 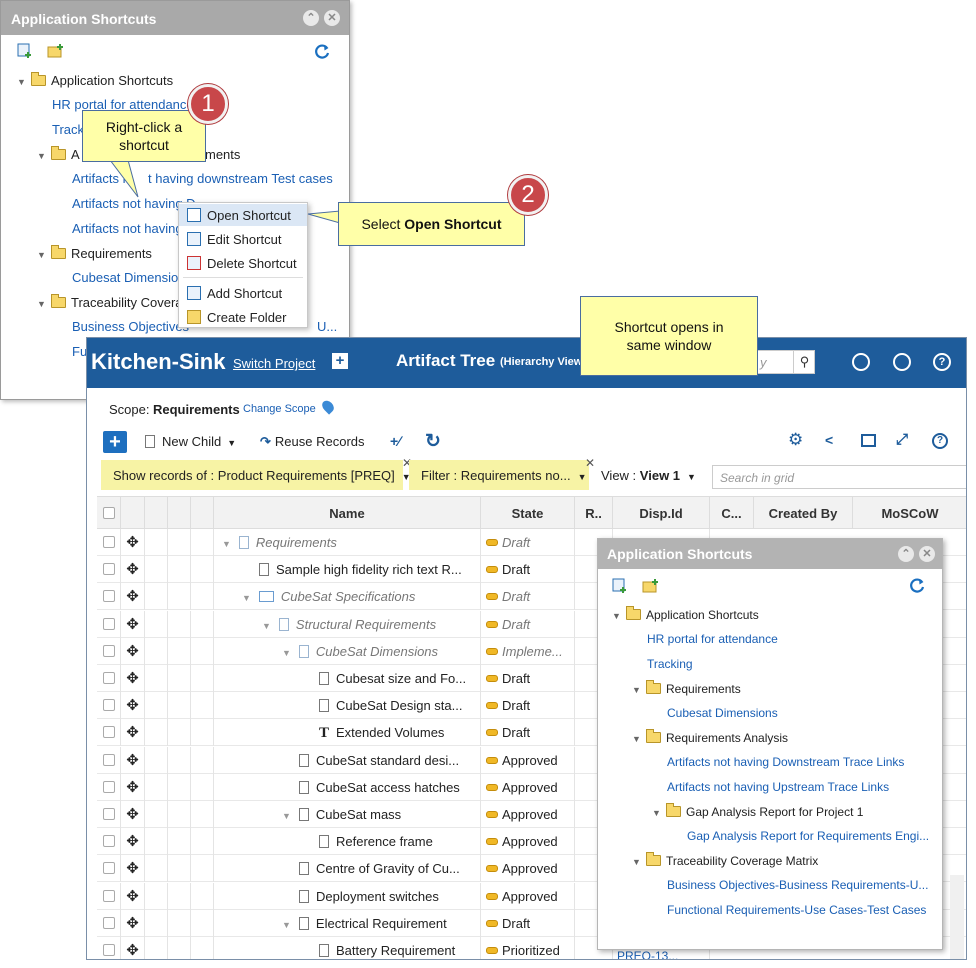 I want to click on change-scope-link: Change Scope, so click(x=279, y=409).